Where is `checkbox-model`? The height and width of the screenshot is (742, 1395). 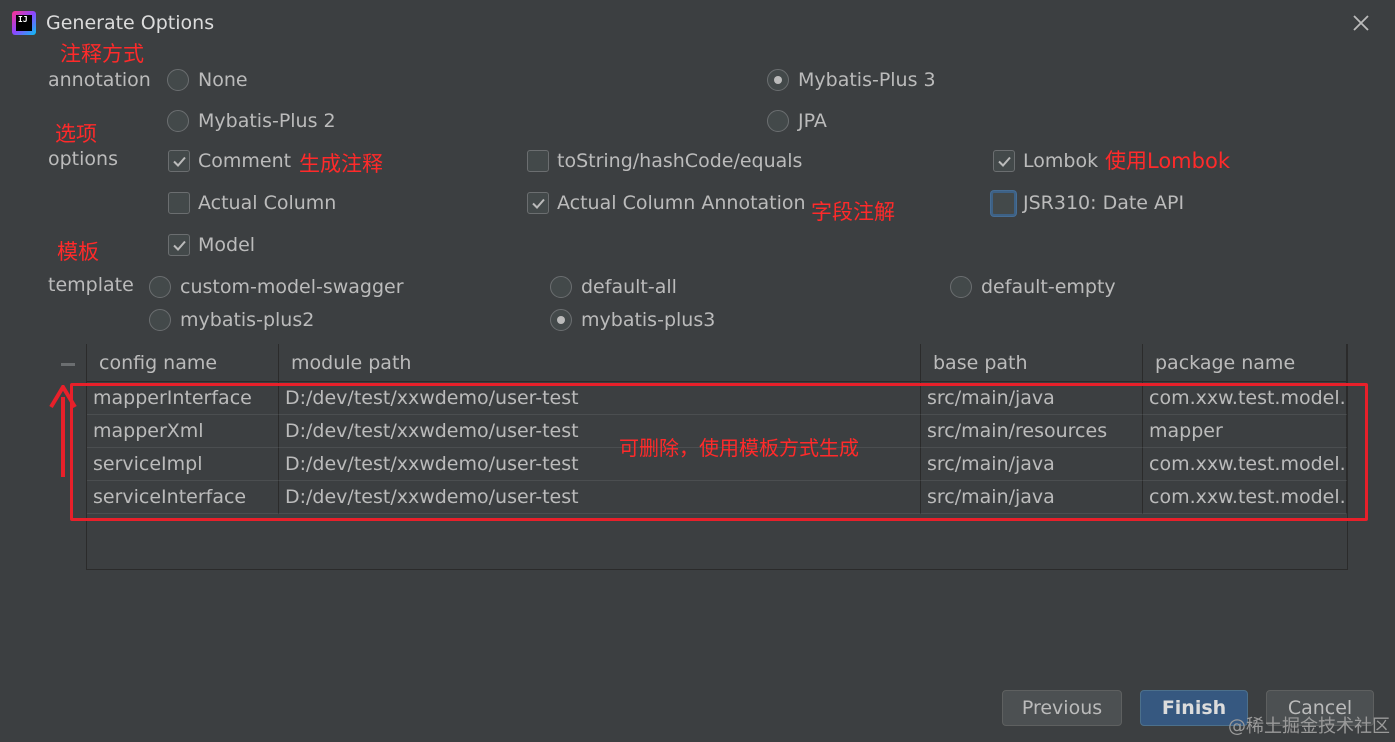 checkbox-model is located at coordinates (179, 245).